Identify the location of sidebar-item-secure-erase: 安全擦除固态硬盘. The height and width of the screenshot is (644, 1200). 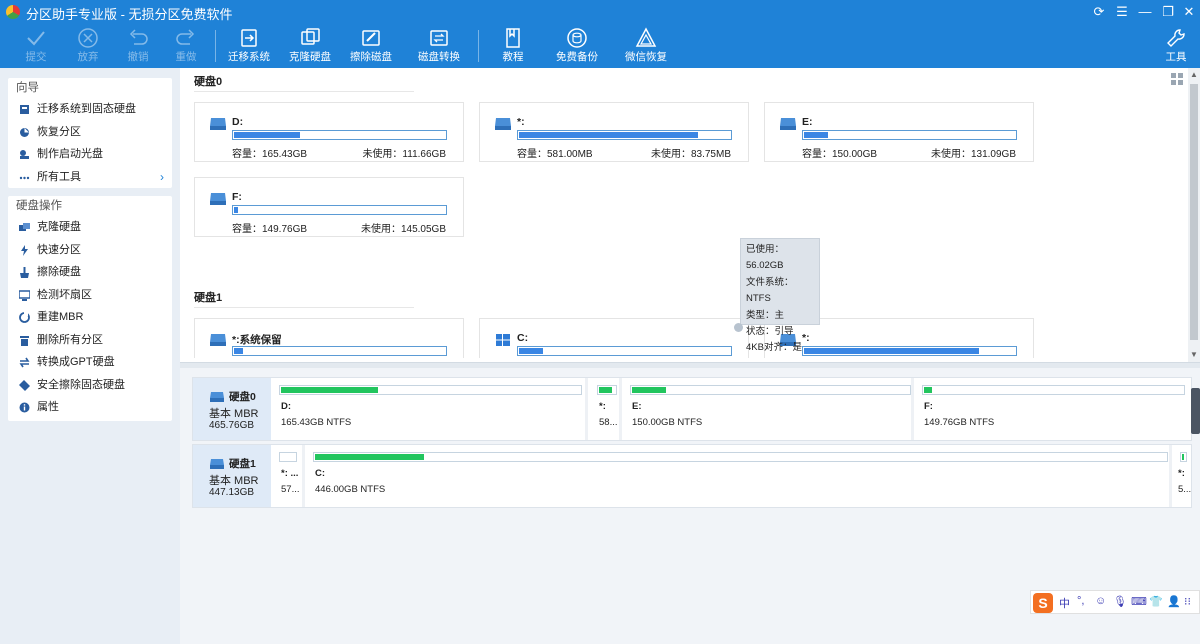
(90, 385).